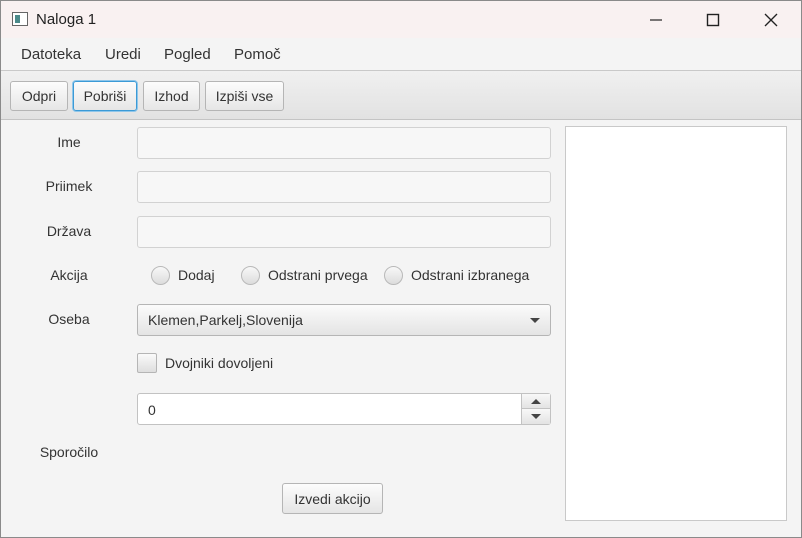 The image size is (802, 538). Describe the element at coordinates (147, 363) in the screenshot. I see `checkbox-box` at that location.